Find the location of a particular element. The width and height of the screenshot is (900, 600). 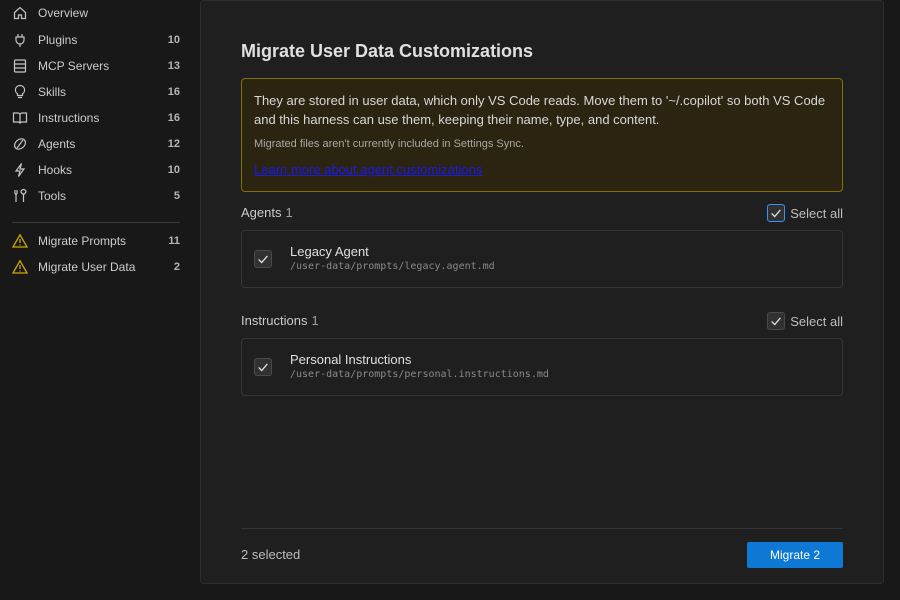

lightbulb-icon is located at coordinates (20, 92).